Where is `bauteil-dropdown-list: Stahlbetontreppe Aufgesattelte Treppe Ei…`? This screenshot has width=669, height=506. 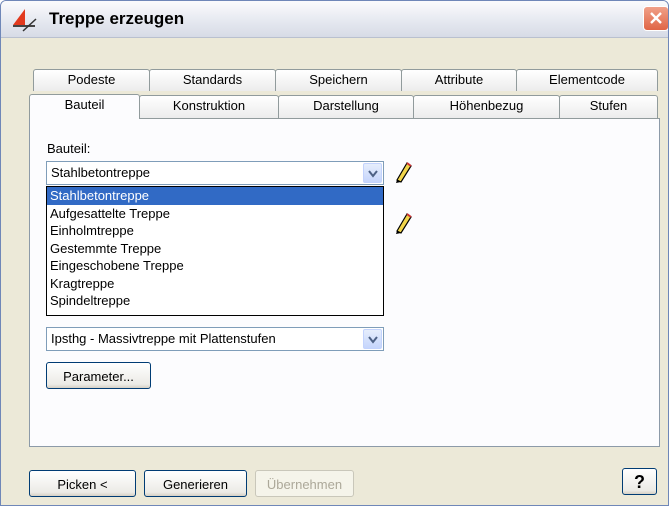 bauteil-dropdown-list: Stahlbetontreppe Aufgesattelte Treppe Ei… is located at coordinates (215, 251).